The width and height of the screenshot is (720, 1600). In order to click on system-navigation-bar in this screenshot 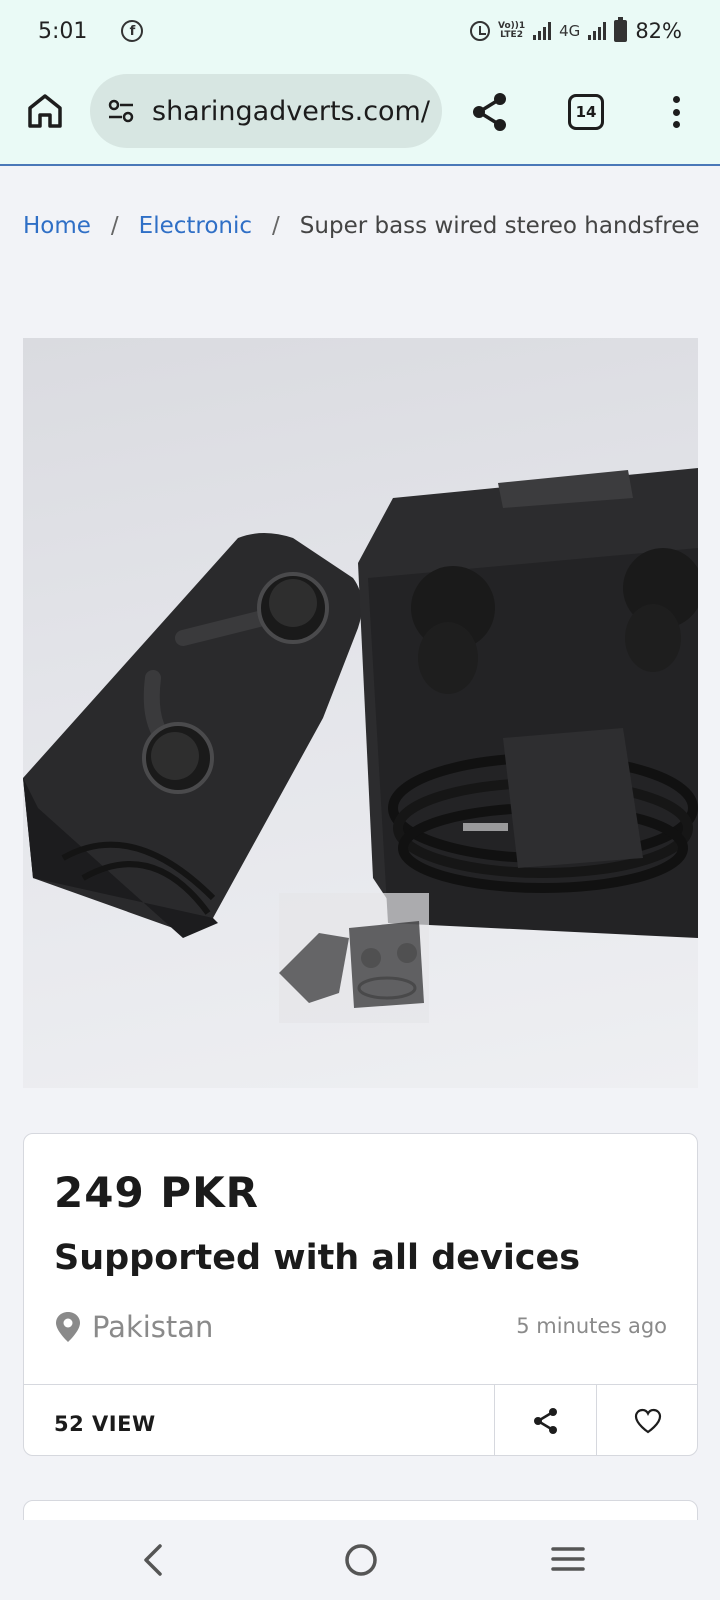, I will do `click(360, 1560)`.